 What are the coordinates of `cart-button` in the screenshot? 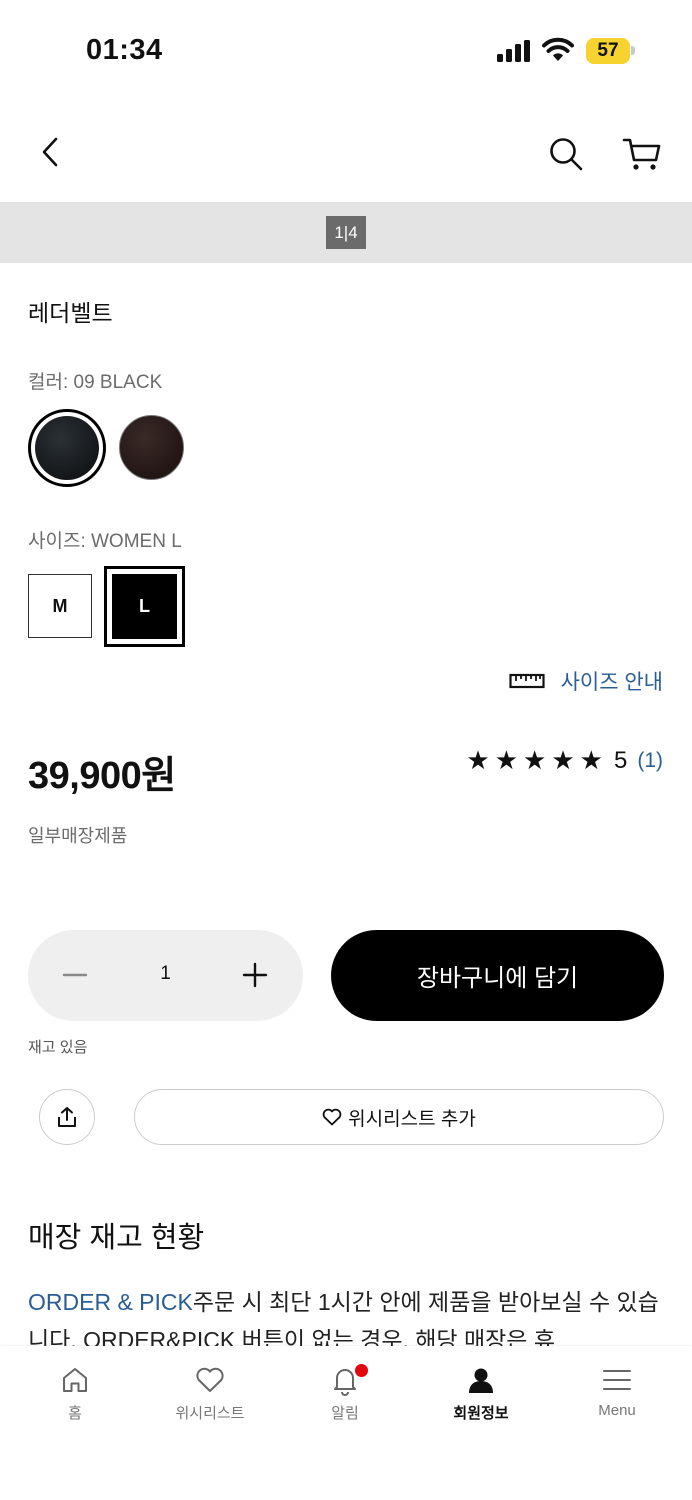 It's located at (642, 154).